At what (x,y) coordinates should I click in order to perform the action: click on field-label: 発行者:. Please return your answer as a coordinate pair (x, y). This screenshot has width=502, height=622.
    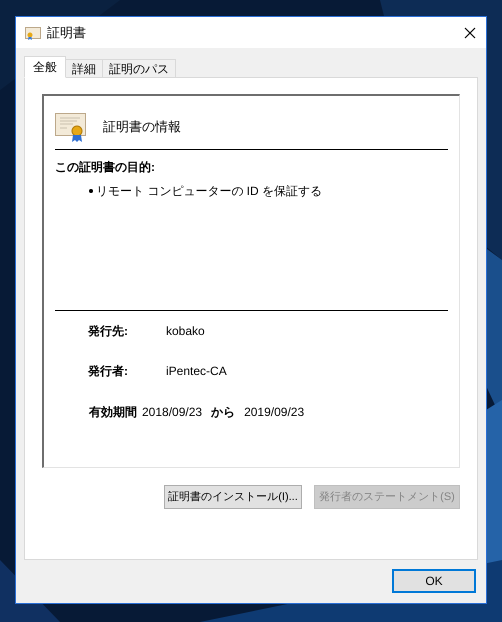
    Looking at the image, I should click on (108, 371).